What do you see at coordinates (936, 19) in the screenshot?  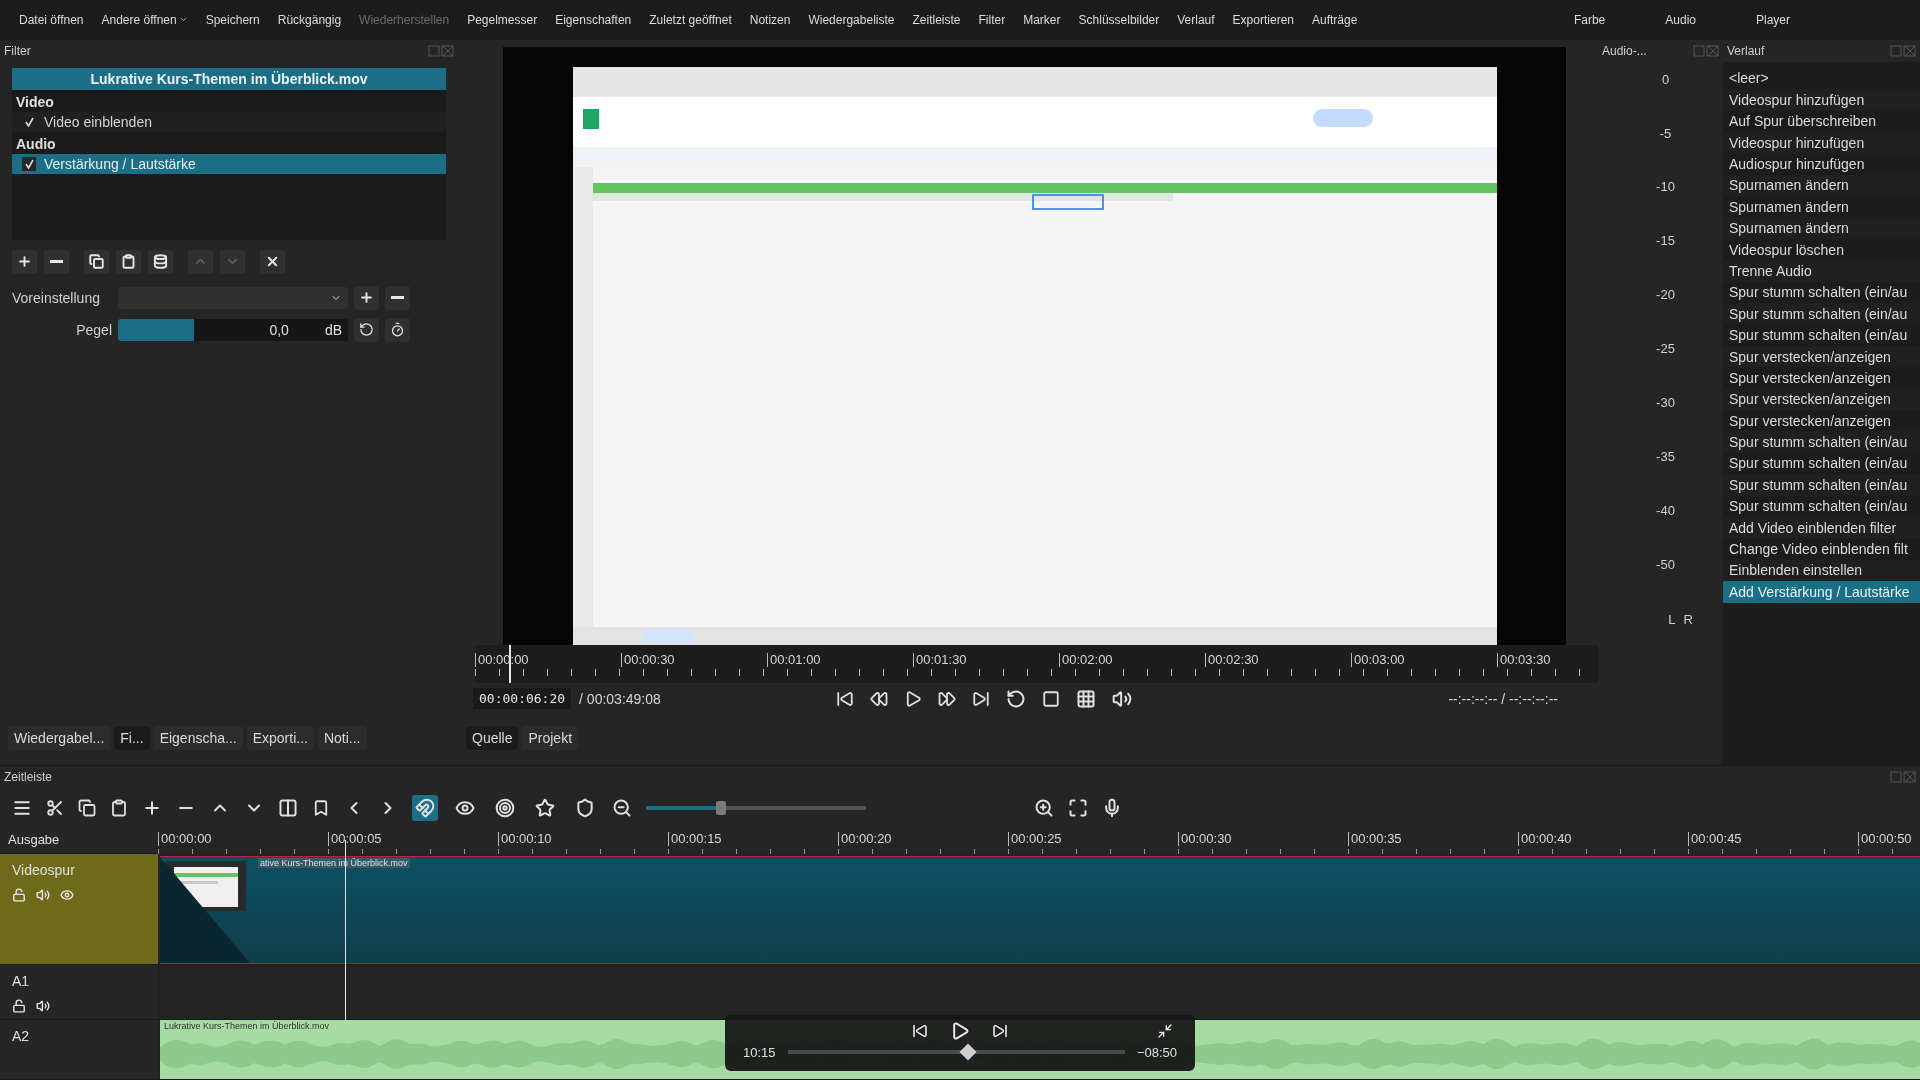 I see `menu-item: Zeitleiste` at bounding box center [936, 19].